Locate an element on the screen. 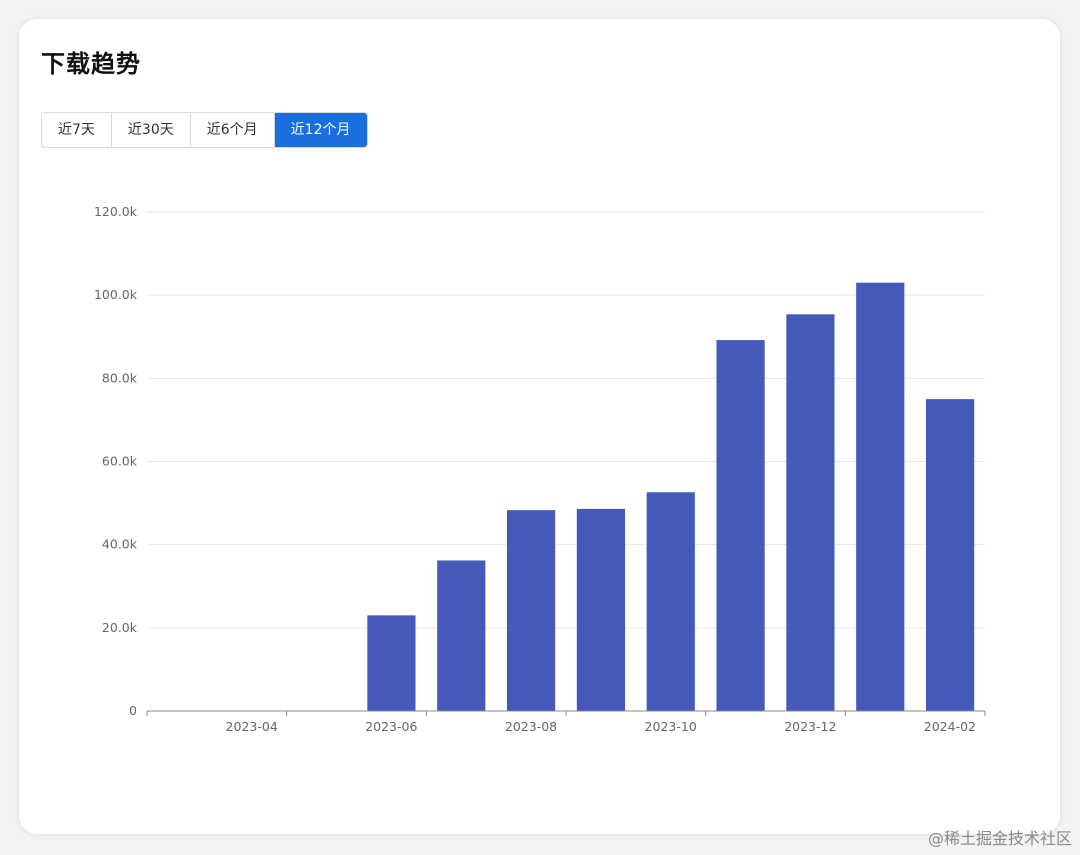 Image resolution: width=1080 pixels, height=855 pixels. watermark: @稀土掘金技术社区 is located at coordinates (999, 838).